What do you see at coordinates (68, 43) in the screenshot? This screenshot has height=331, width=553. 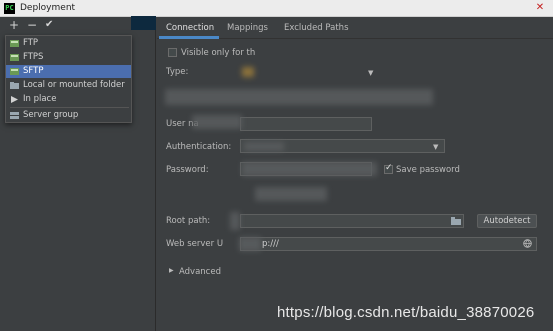 I see `menu-item-ftp: FTP` at bounding box center [68, 43].